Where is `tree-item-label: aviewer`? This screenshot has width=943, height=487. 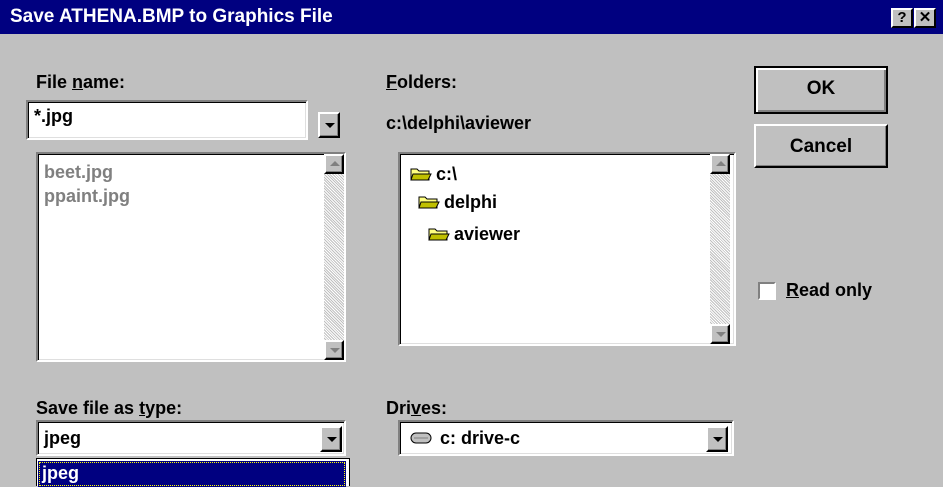 tree-item-label: aviewer is located at coordinates (487, 234).